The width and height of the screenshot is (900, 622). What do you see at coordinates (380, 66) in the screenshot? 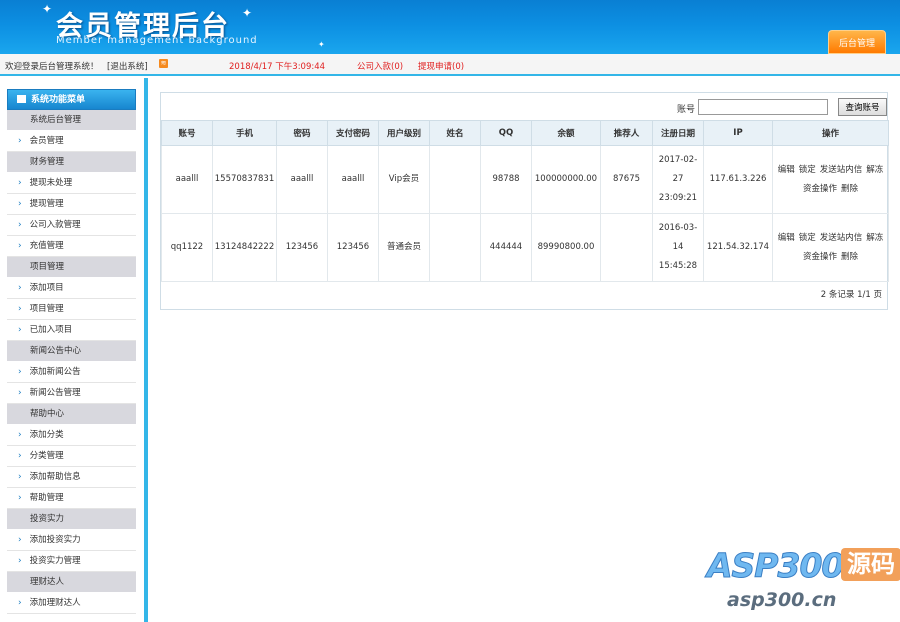
I see `company-deposit-link: 公司入款(0)` at bounding box center [380, 66].